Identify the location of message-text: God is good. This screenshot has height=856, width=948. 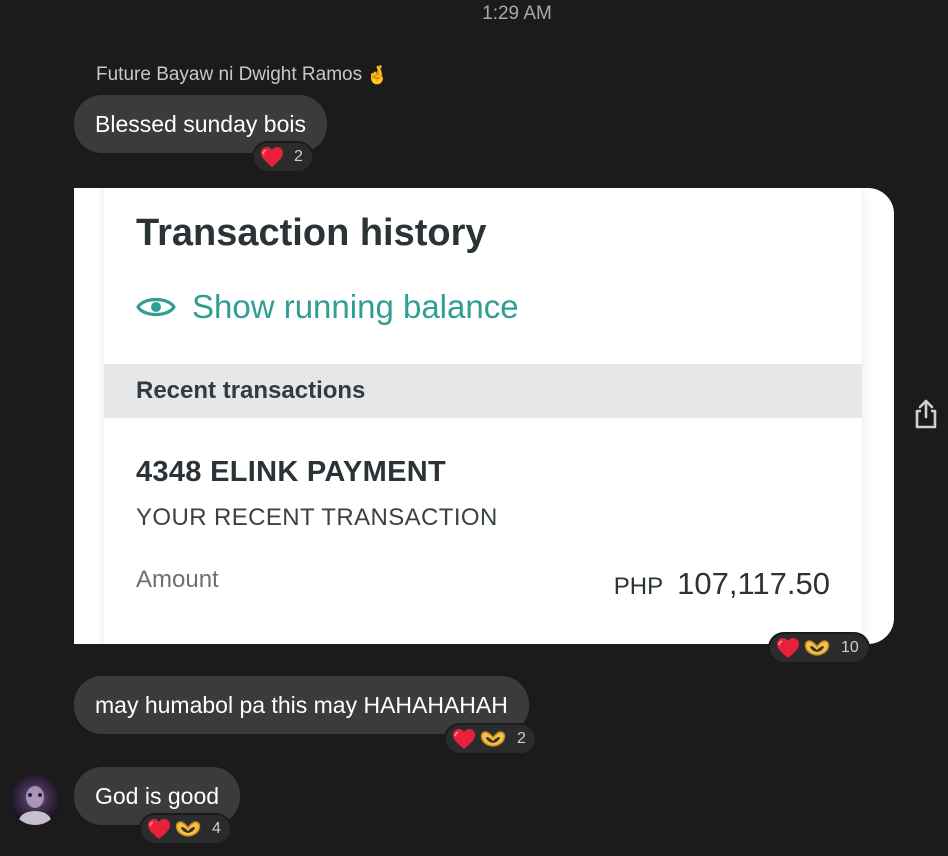
(157, 796).